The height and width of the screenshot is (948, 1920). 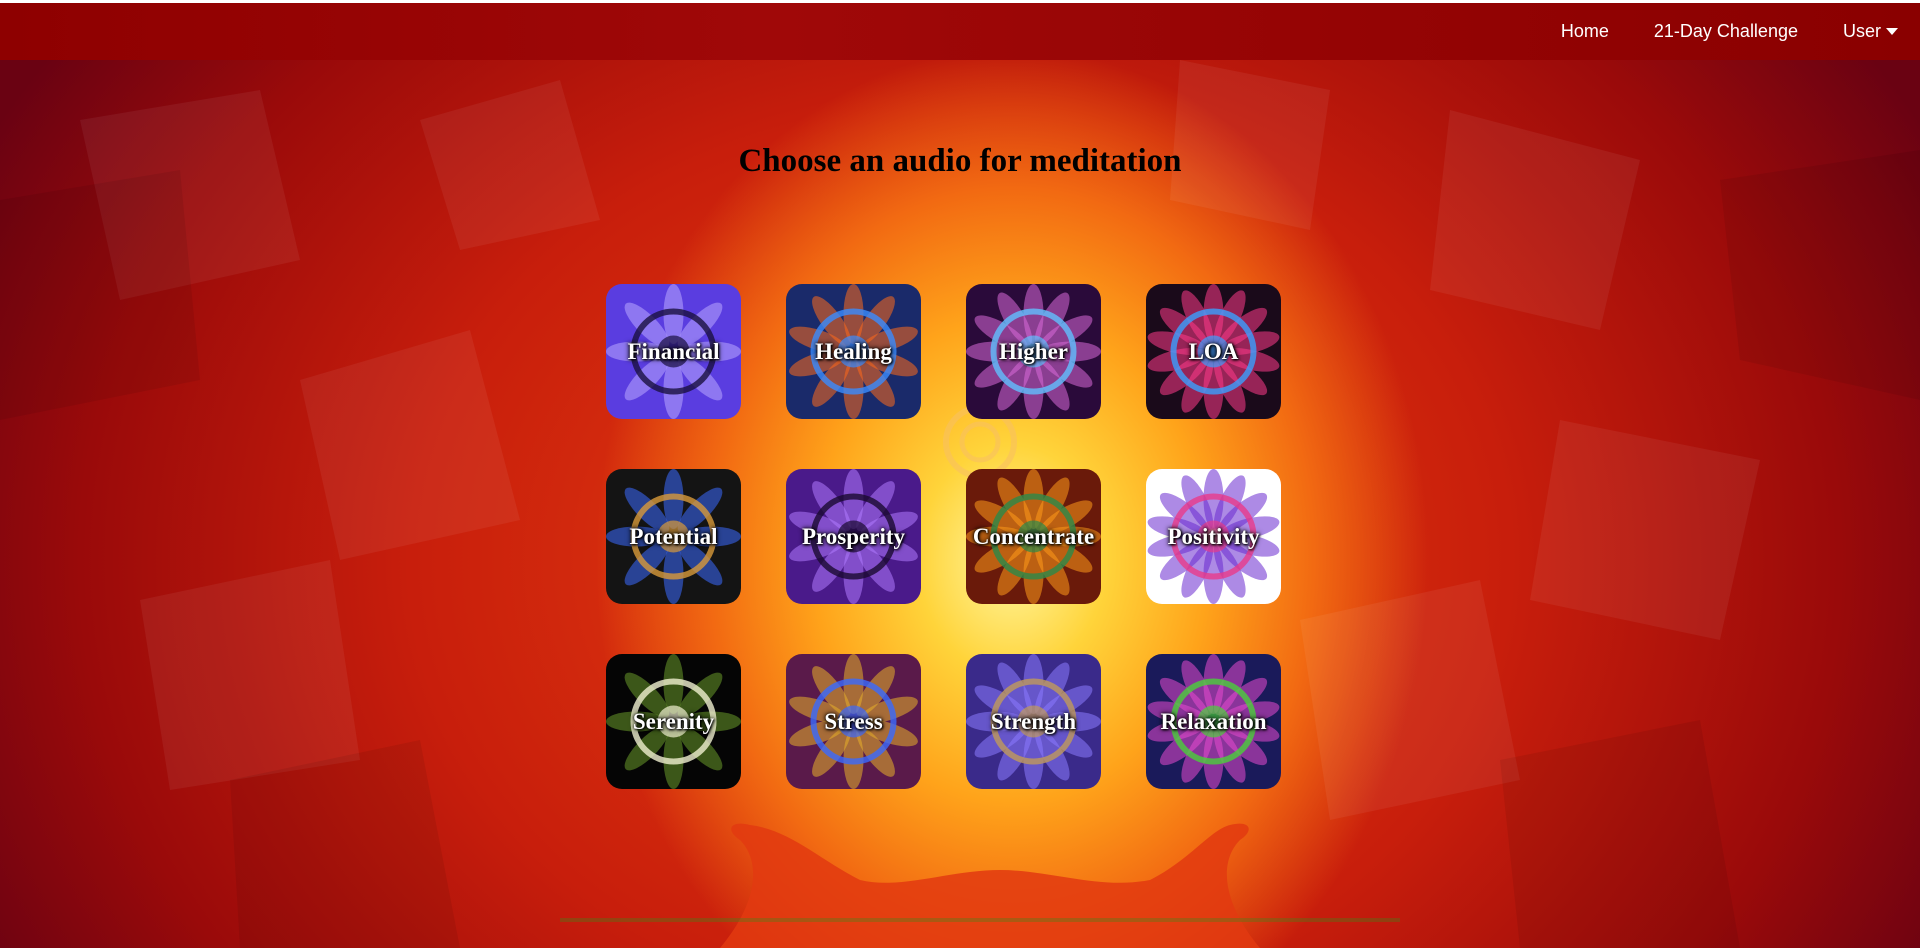 I want to click on audio-tile-label: Serenity, so click(x=673, y=721).